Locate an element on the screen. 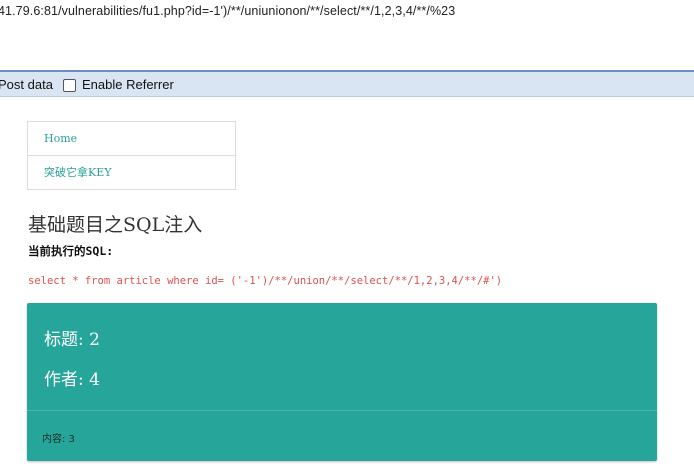 This screenshot has width=694, height=475. nav-list: Home 突破它拿KEY is located at coordinates (131, 155).